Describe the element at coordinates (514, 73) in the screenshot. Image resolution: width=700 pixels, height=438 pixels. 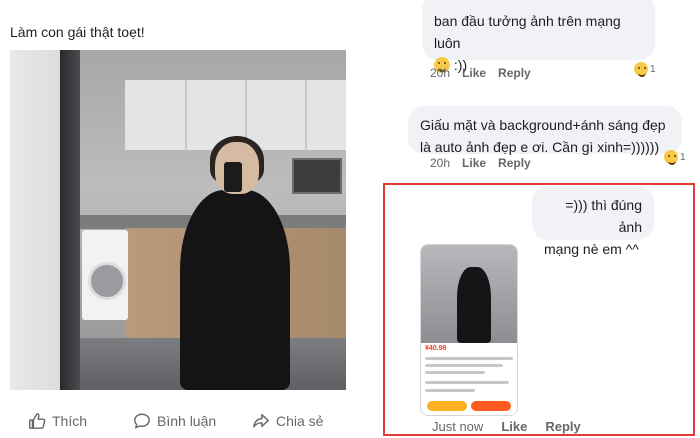
I see `comment-1-reply-link: Reply` at that location.